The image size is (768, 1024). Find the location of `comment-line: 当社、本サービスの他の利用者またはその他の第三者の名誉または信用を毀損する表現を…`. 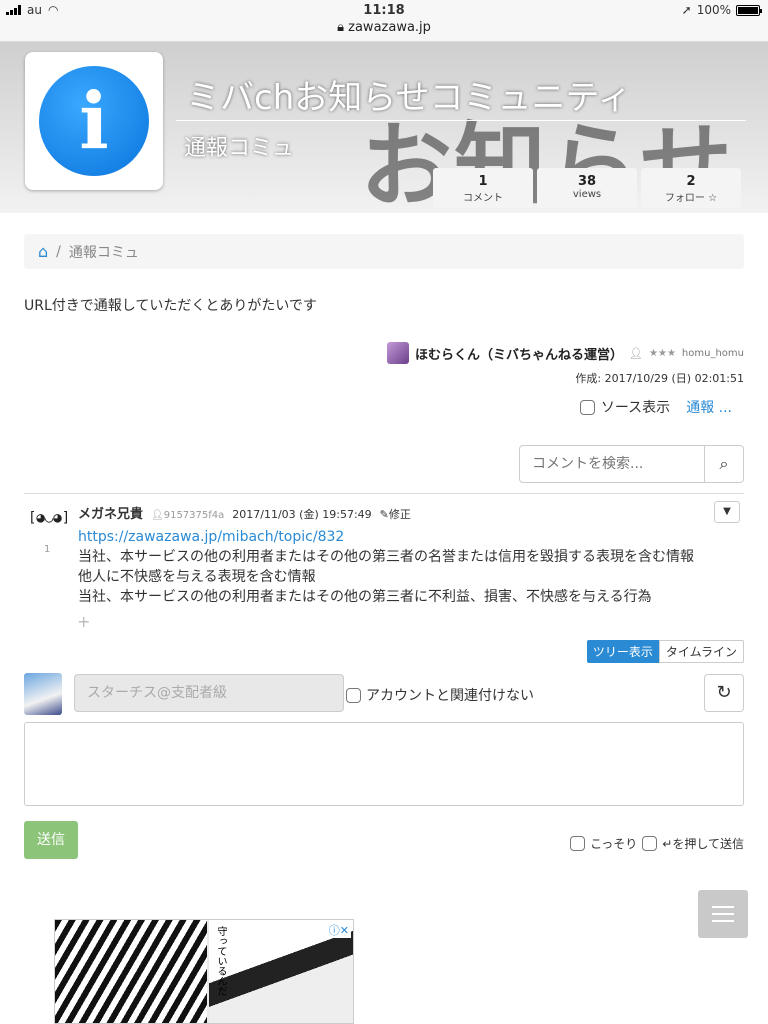

comment-line: 当社、本サービスの他の利用者またはその他の第三者の名誉または信用を毀損する表現を… is located at coordinates (386, 557).